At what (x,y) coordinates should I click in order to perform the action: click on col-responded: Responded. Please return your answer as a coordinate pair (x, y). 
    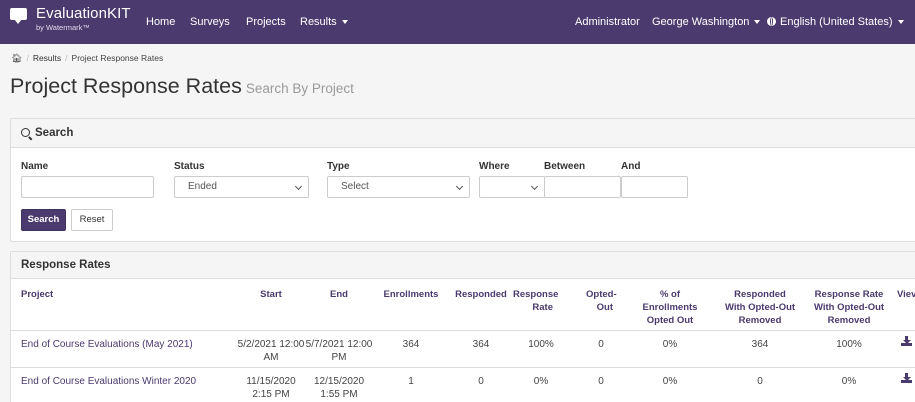
    Looking at the image, I should click on (481, 294).